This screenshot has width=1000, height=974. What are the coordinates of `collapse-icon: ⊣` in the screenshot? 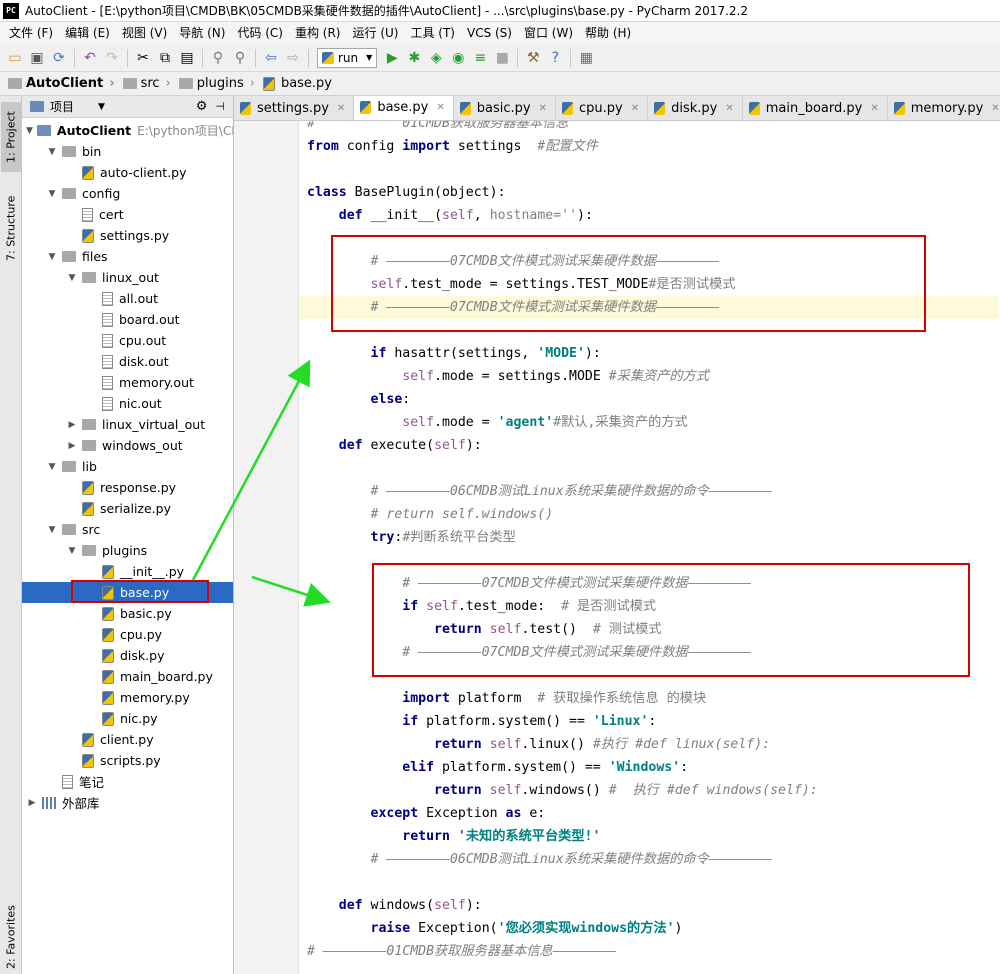 It's located at (220, 106).